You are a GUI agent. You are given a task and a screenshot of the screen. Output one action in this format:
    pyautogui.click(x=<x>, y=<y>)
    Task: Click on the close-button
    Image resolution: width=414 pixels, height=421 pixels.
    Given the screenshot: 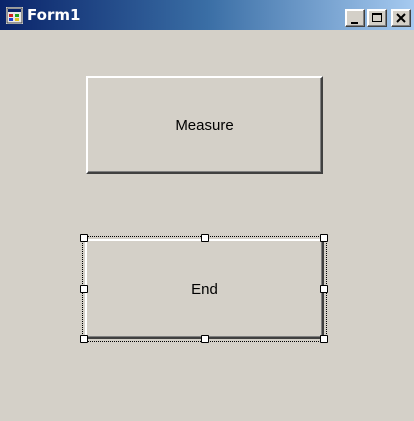 What is the action you would take?
    pyautogui.click(x=401, y=18)
    